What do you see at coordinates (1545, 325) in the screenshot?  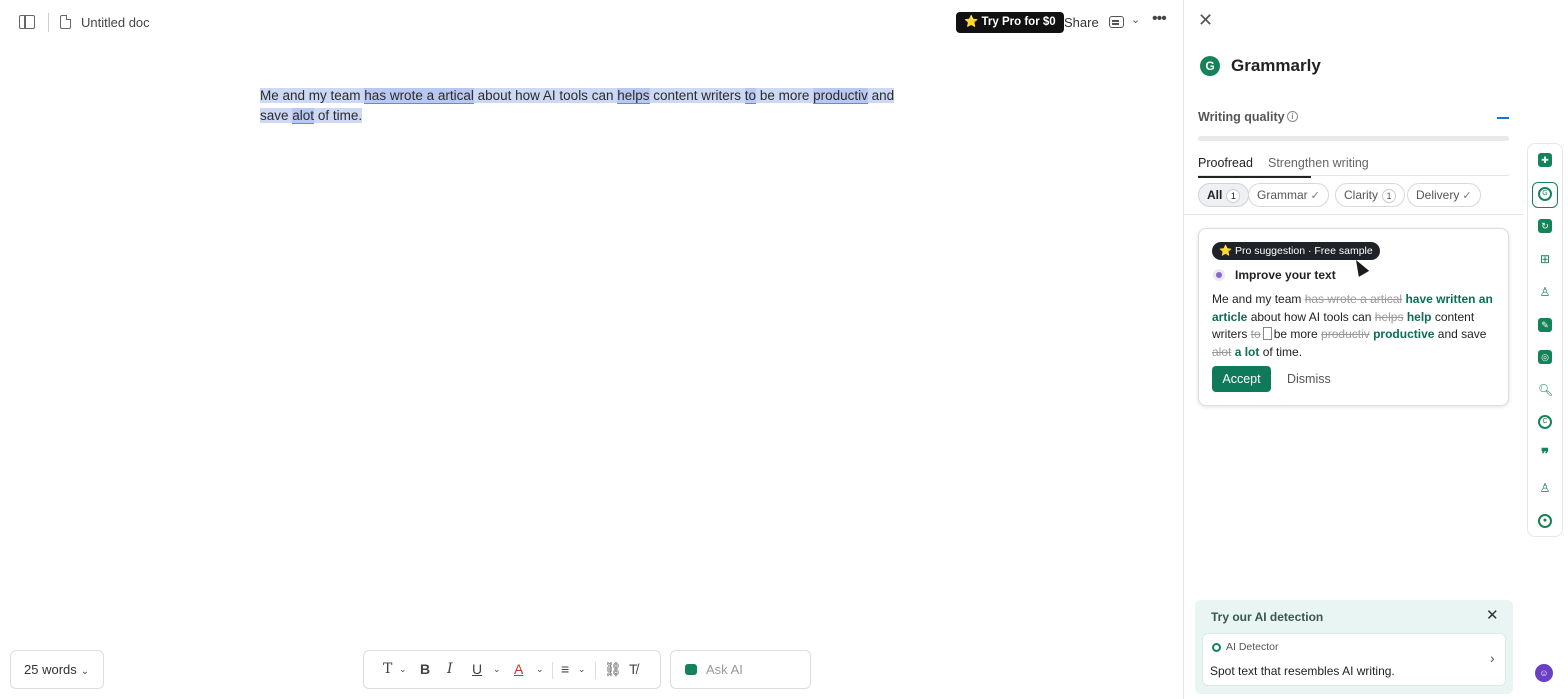 I see `humanize-icon: ✎` at bounding box center [1545, 325].